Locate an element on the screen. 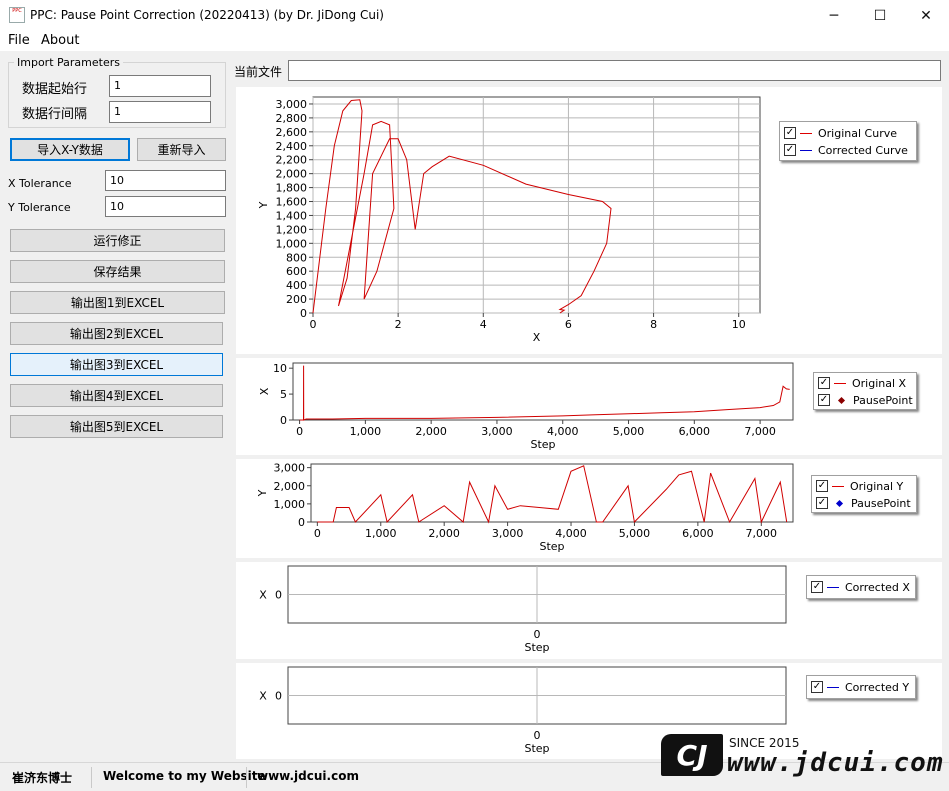 The width and height of the screenshot is (949, 791). x-tick-label: 8 is located at coordinates (653, 324).